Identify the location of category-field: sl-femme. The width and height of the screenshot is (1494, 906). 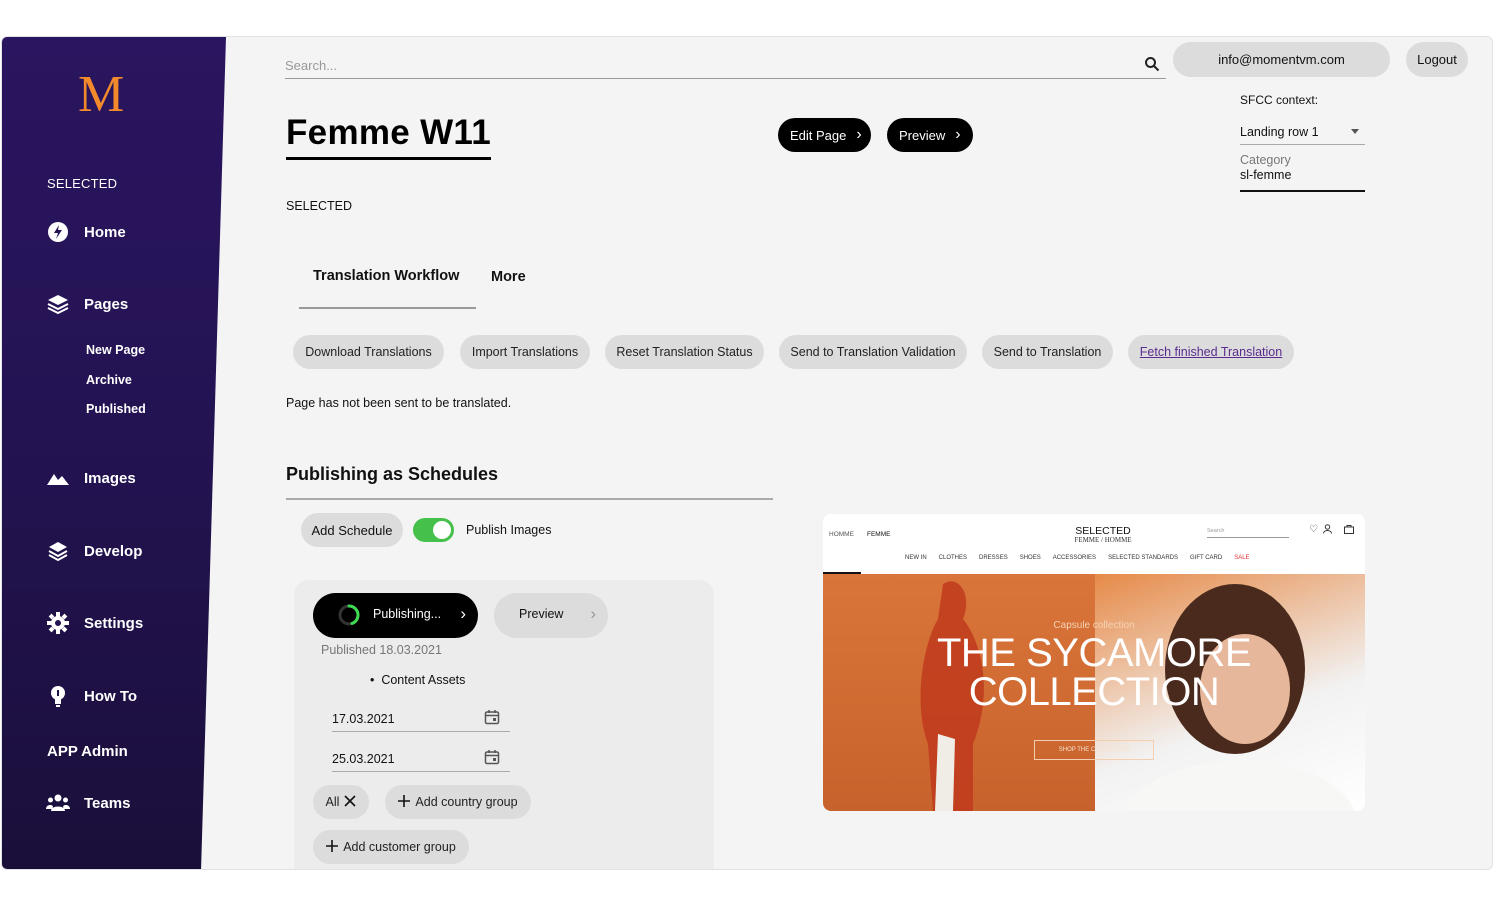
(1302, 180).